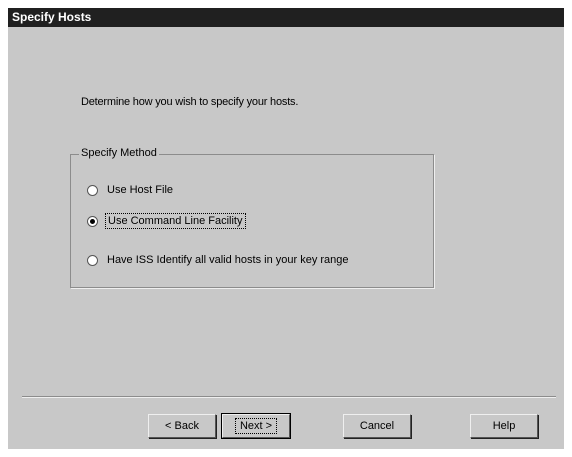 The width and height of the screenshot is (572, 457). Describe the element at coordinates (52, 17) in the screenshot. I see `window-title: Specify Hosts` at that location.